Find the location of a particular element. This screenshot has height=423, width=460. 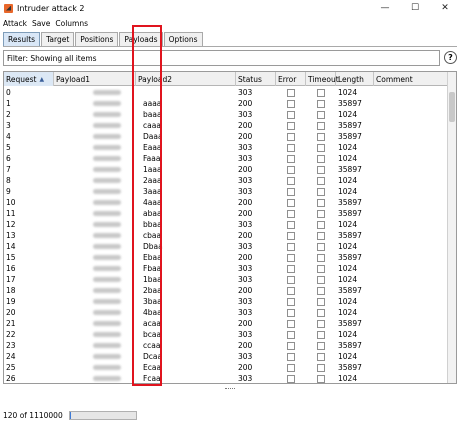

column-header-status: Status is located at coordinates (256, 79).